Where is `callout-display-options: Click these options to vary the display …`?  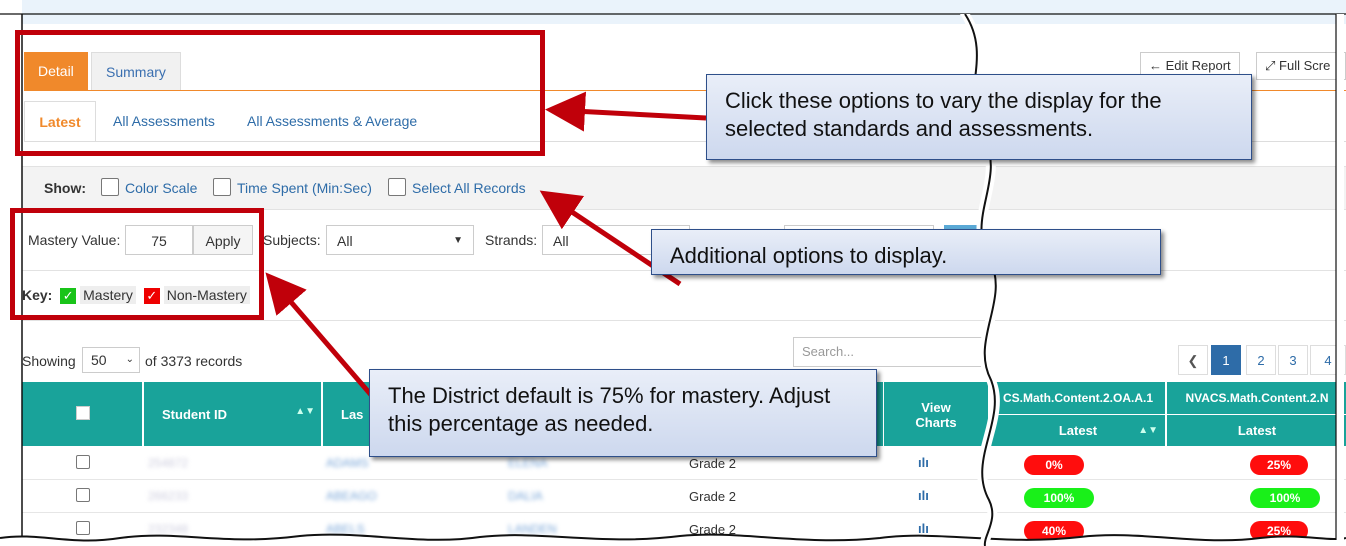
callout-display-options: Click these options to vary the display … is located at coordinates (979, 117).